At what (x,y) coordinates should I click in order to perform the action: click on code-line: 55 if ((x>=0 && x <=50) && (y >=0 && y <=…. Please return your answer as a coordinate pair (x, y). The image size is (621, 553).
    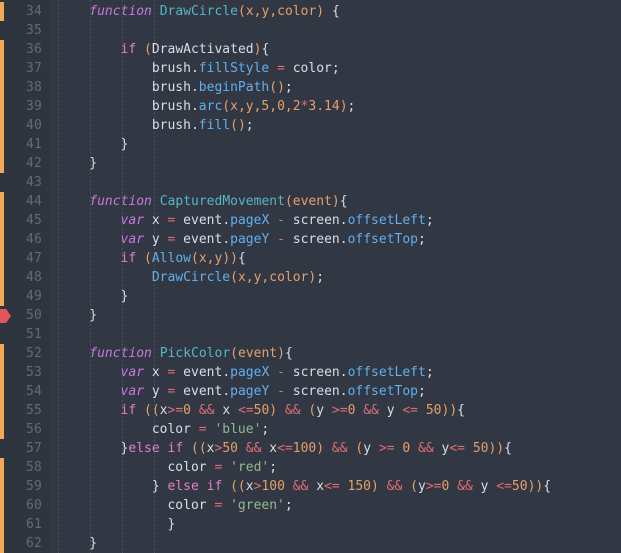
    Looking at the image, I should click on (310, 410).